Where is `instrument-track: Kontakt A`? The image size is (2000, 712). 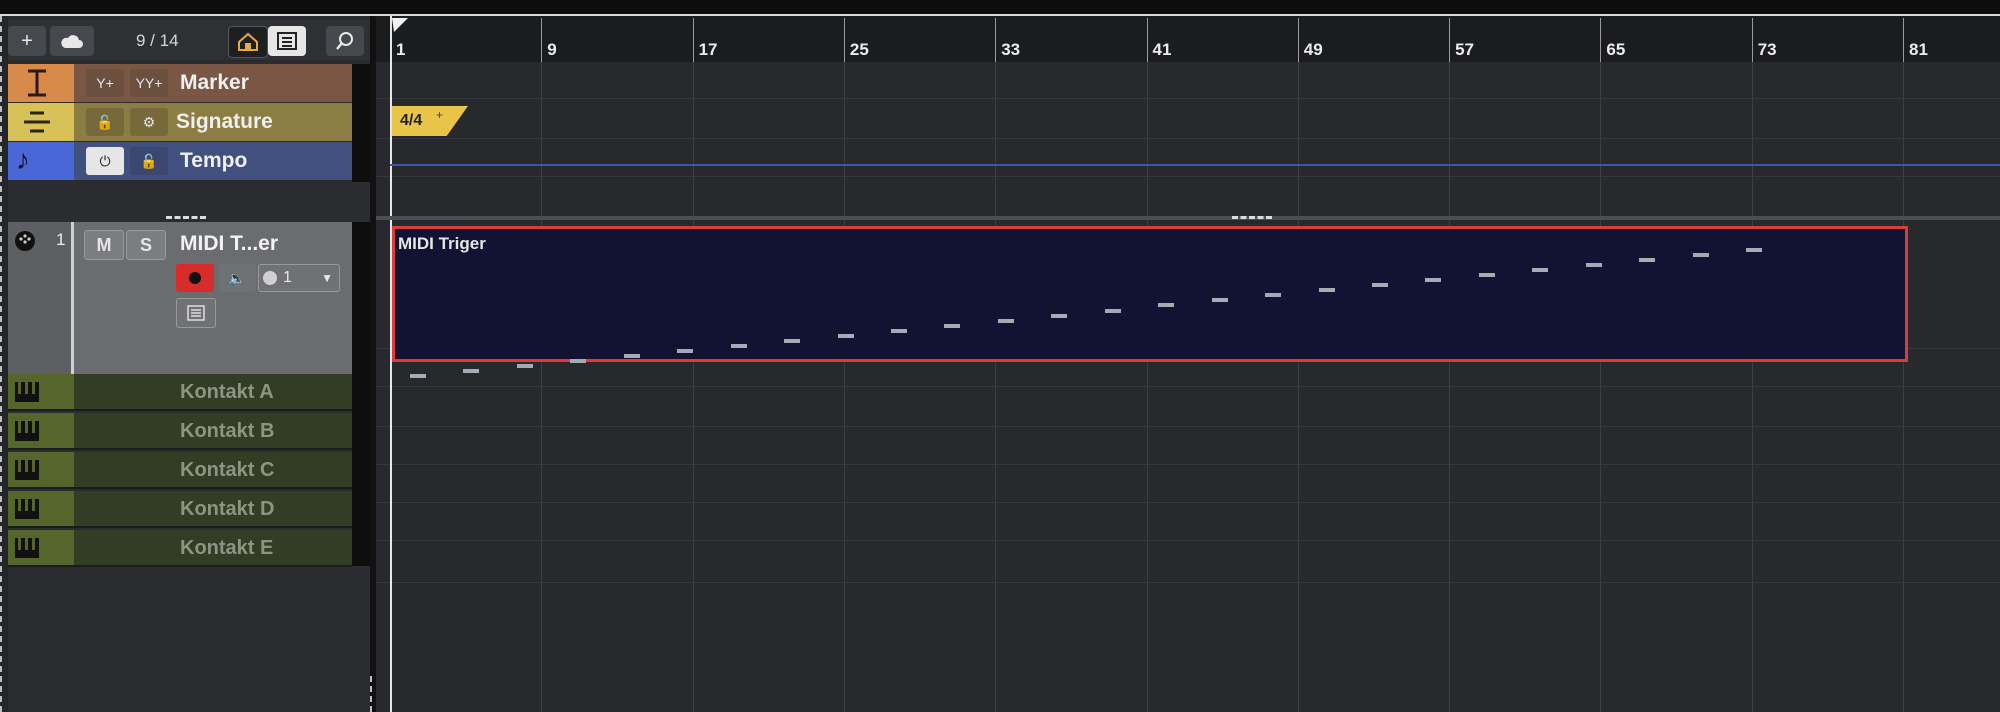
instrument-track: Kontakt A is located at coordinates (180, 392).